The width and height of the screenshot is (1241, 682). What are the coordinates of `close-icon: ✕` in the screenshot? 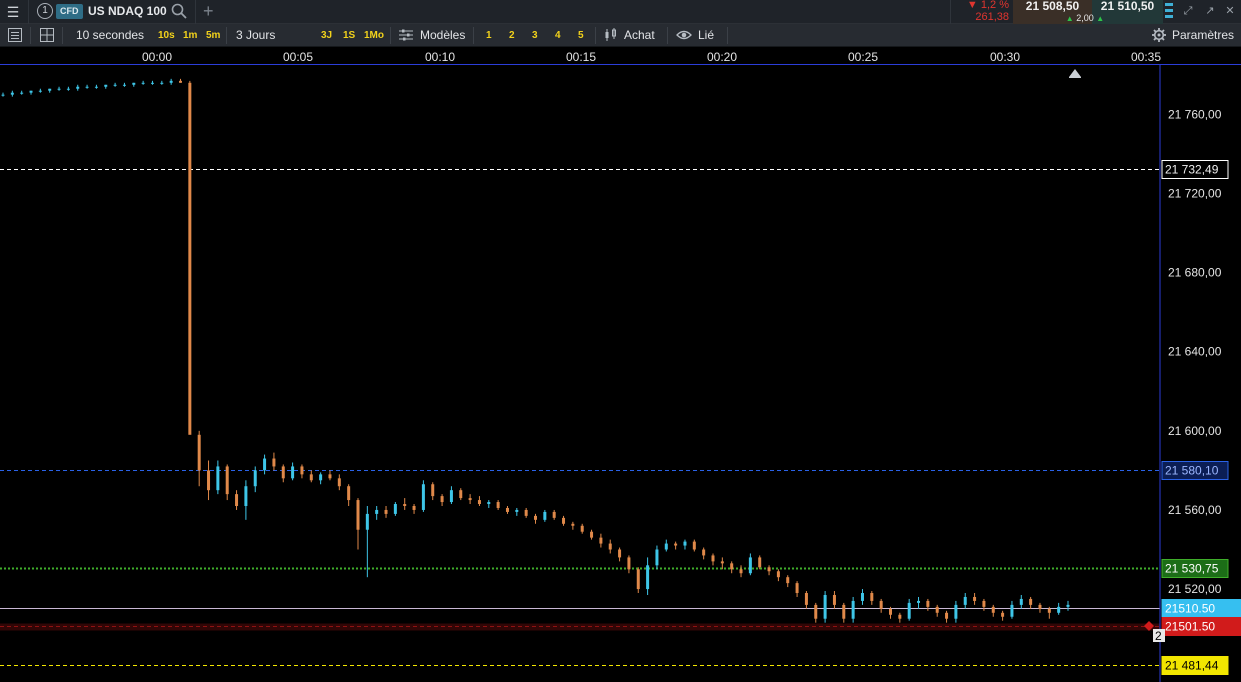 It's located at (1230, 11).